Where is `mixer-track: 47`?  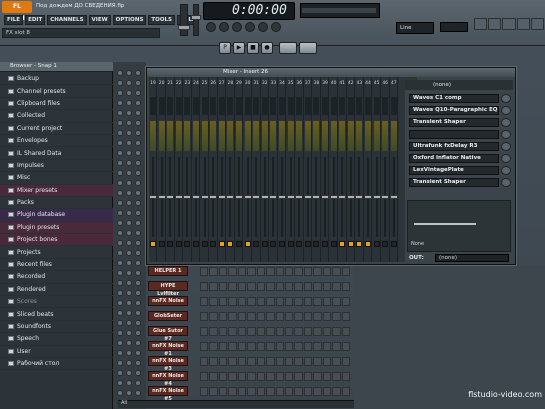 mixer-track: 47 is located at coordinates (394, 169).